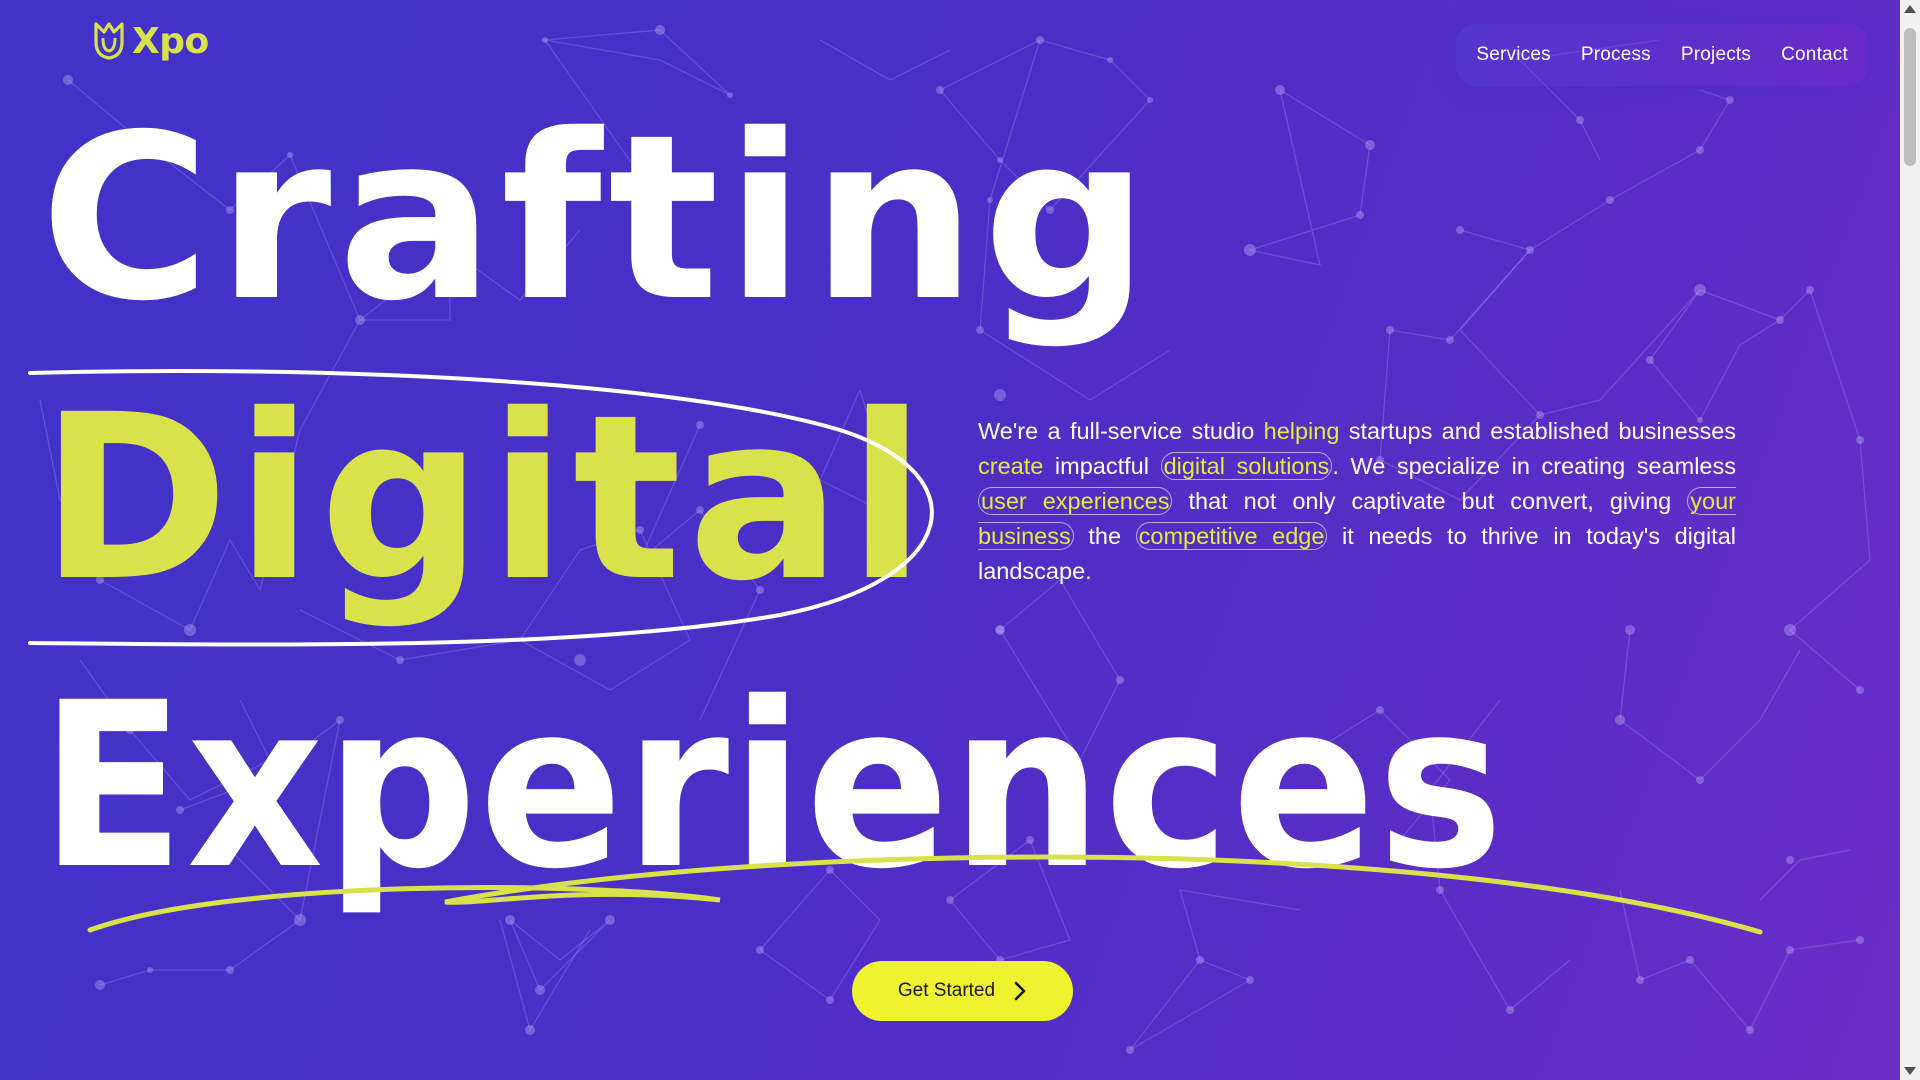 The height and width of the screenshot is (1080, 1920). What do you see at coordinates (1075, 501) in the screenshot?
I see `highlight-user-experiences: user experiences` at bounding box center [1075, 501].